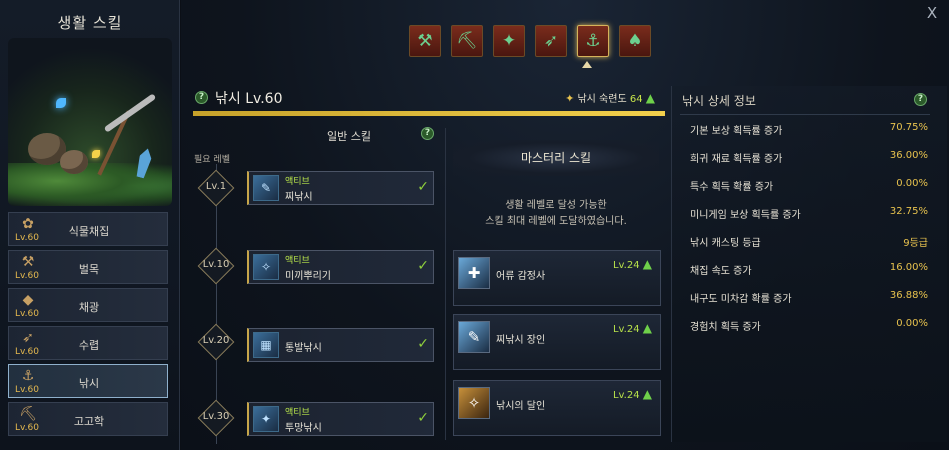 This screenshot has height=450, width=949. I want to click on level-node-label: Lv.10, so click(216, 264).